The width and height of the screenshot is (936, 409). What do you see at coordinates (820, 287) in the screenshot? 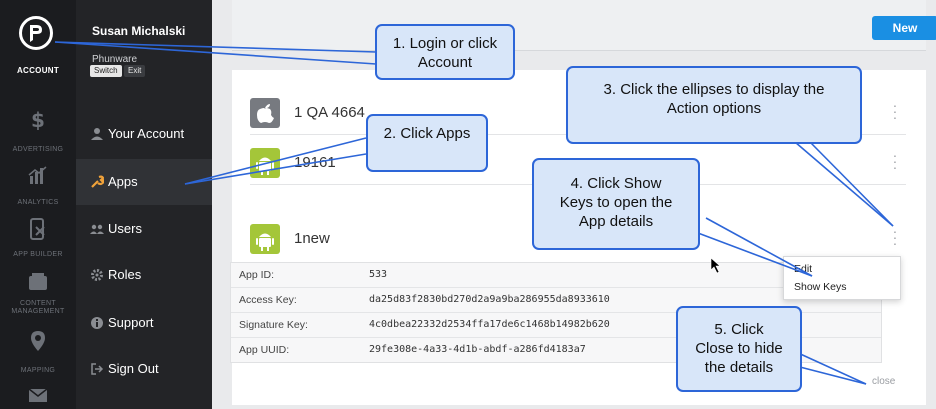
I see `menu-item-show-keys: Show Keys` at bounding box center [820, 287].